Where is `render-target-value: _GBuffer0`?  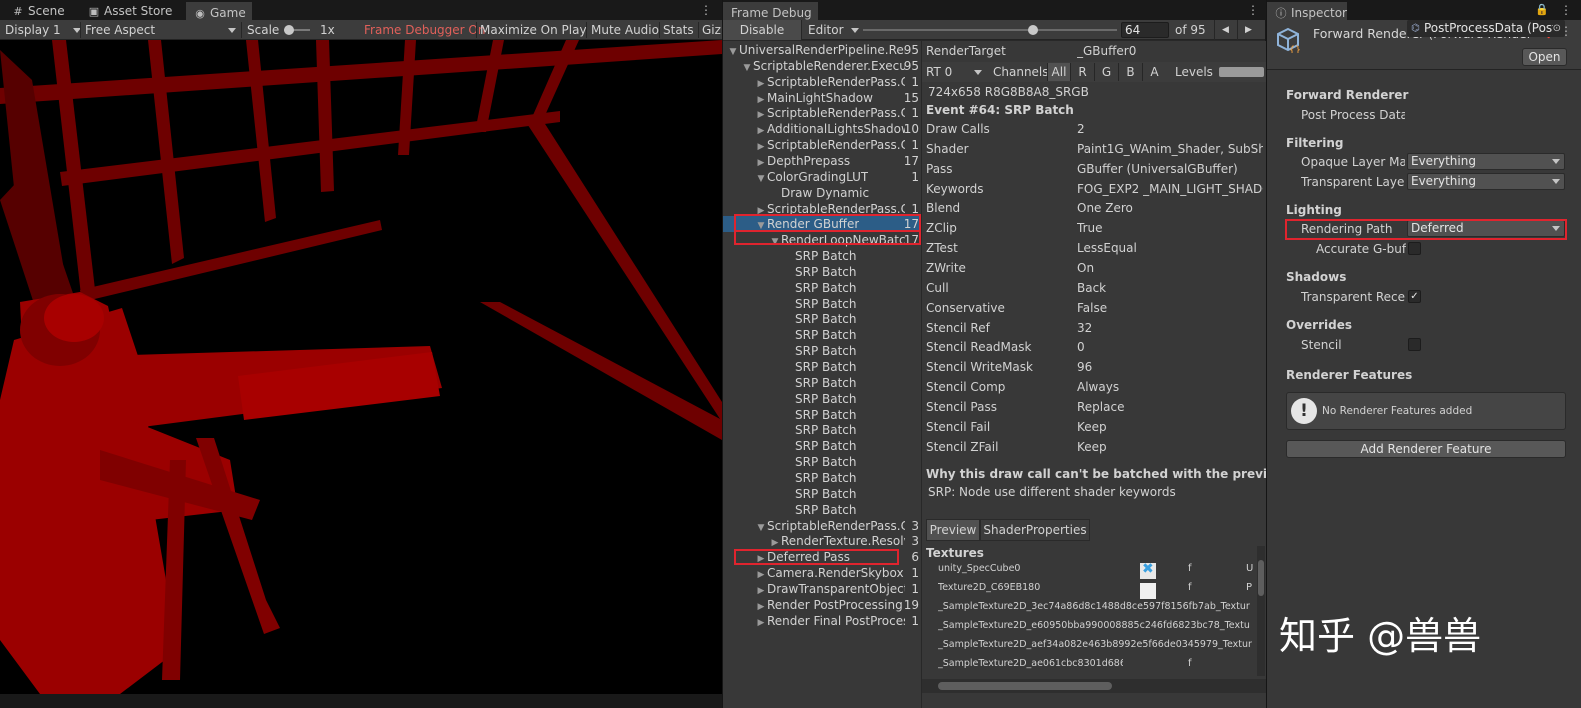 render-target-value: _GBuffer0 is located at coordinates (1170, 51).